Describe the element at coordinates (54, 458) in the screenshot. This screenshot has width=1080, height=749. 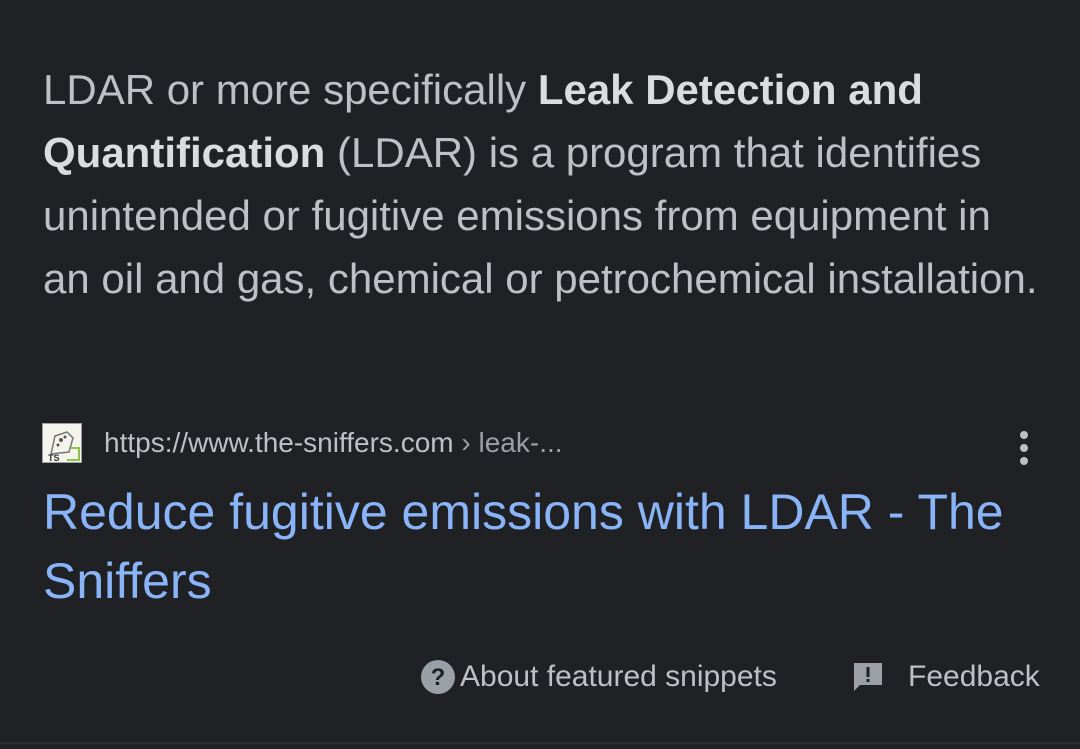
I see `favicon-text: TS` at that location.